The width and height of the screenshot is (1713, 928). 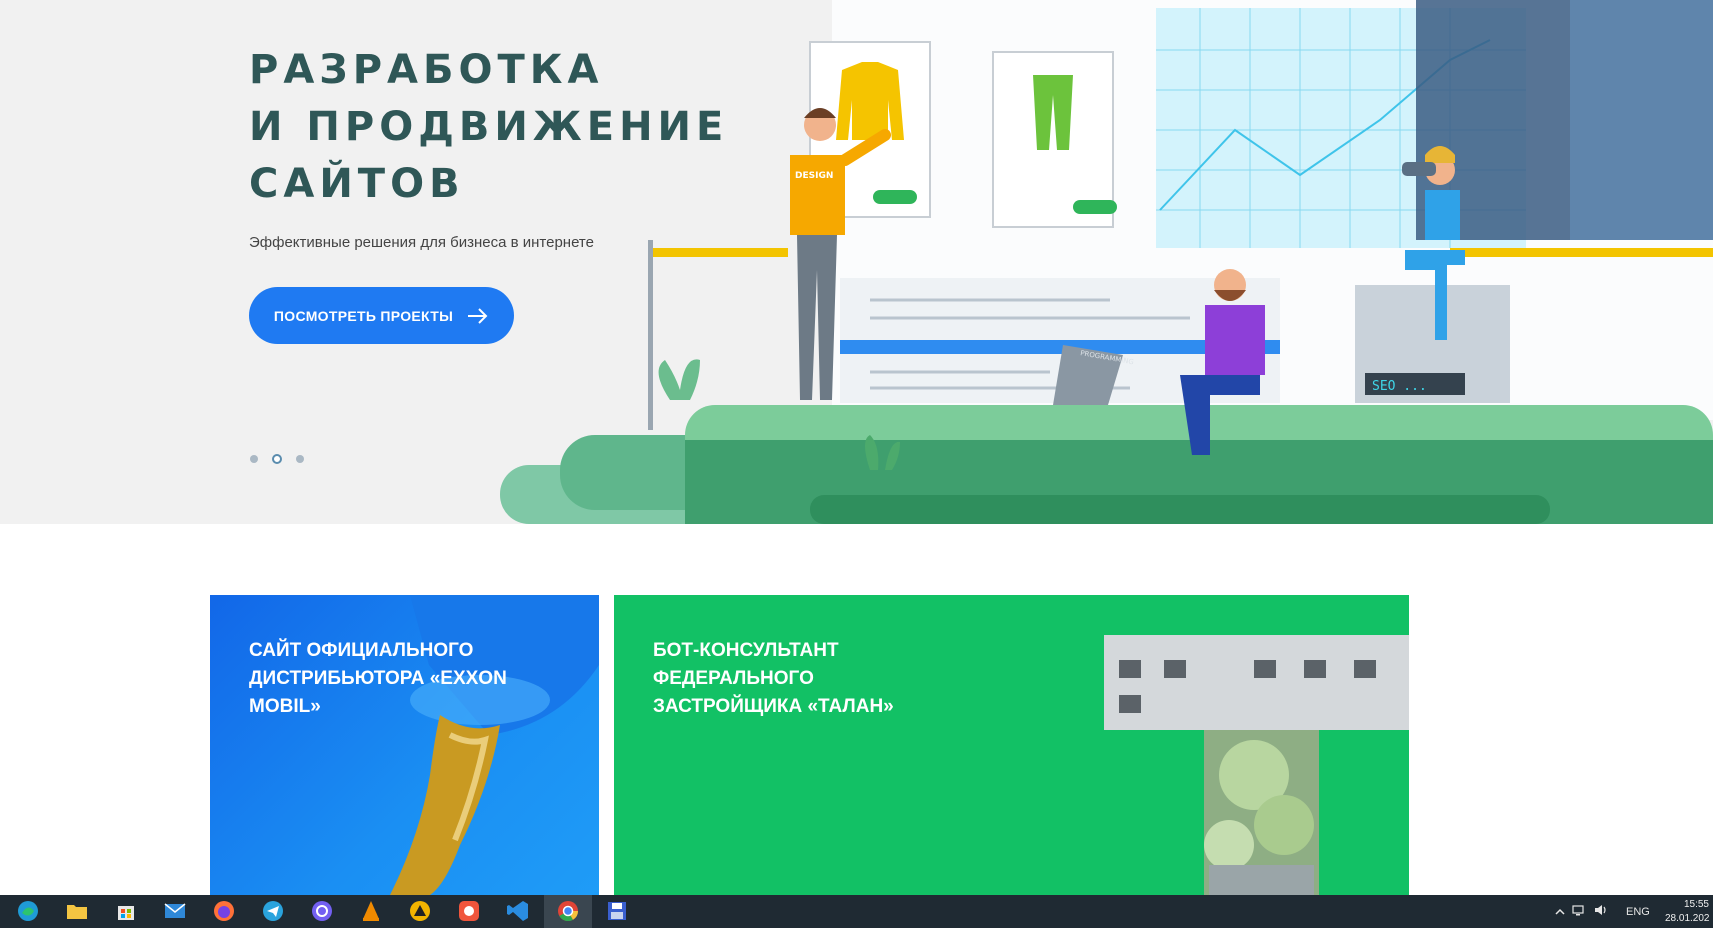 I want to click on system-tray: ENG, so click(x=1601, y=911).